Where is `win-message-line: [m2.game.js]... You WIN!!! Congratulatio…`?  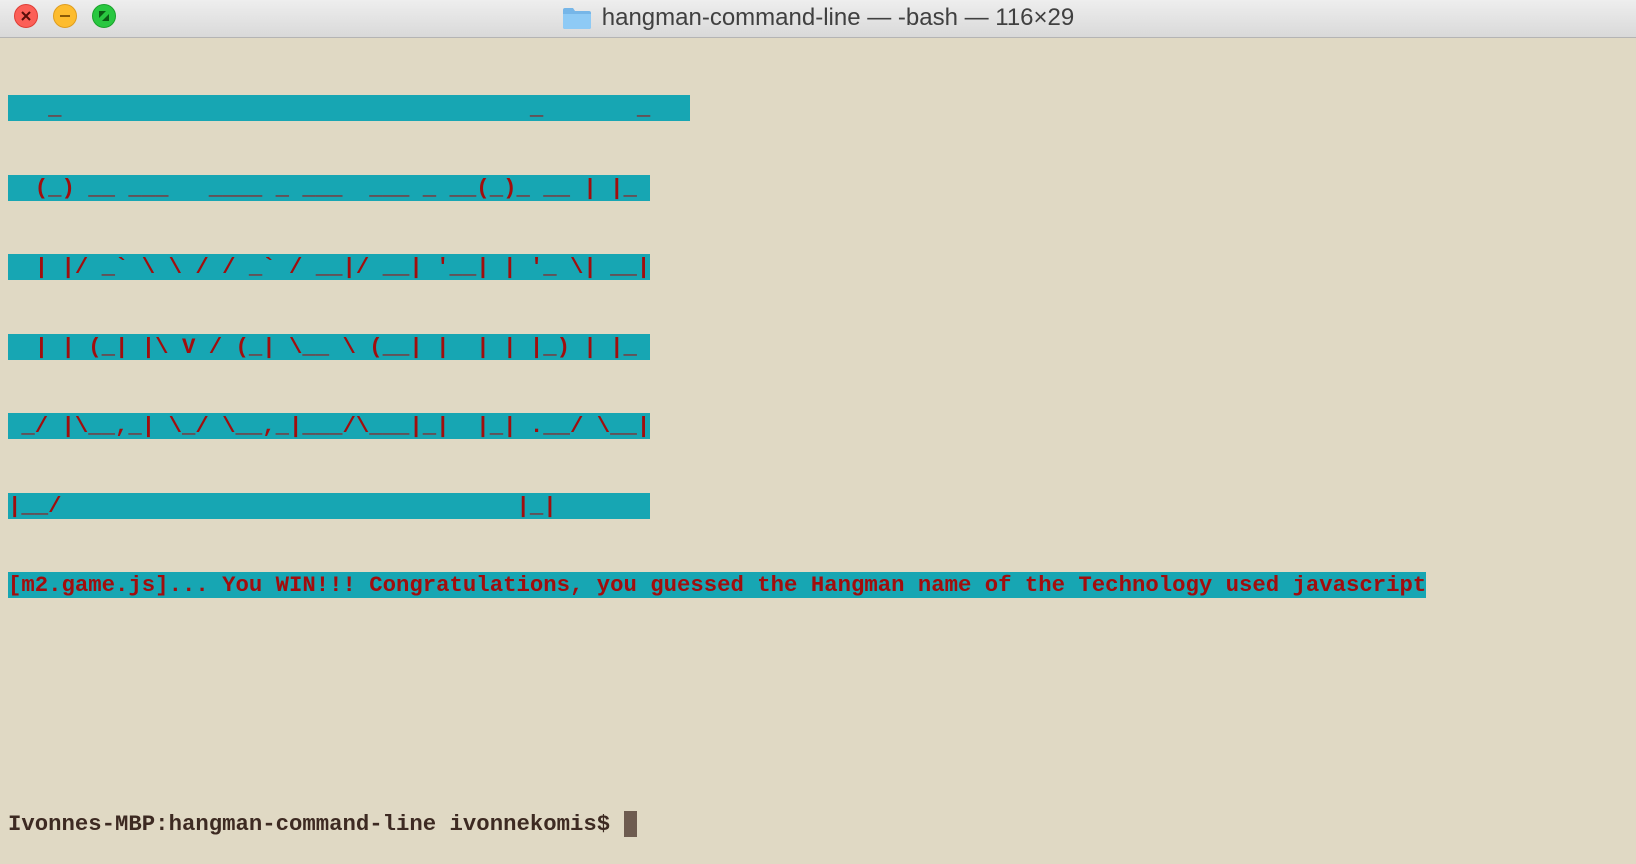
win-message-line: [m2.game.js]... You WIN!!! Congratulatio… is located at coordinates (717, 585).